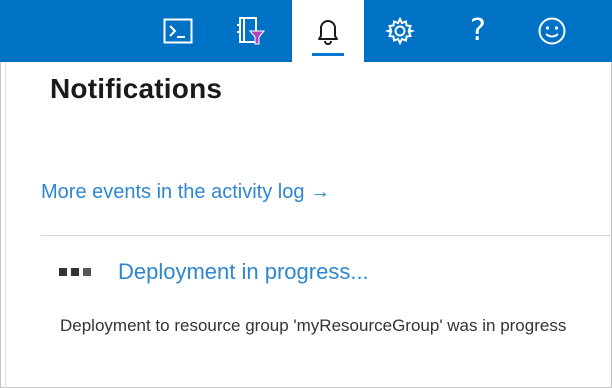  What do you see at coordinates (326, 235) in the screenshot?
I see `divider` at bounding box center [326, 235].